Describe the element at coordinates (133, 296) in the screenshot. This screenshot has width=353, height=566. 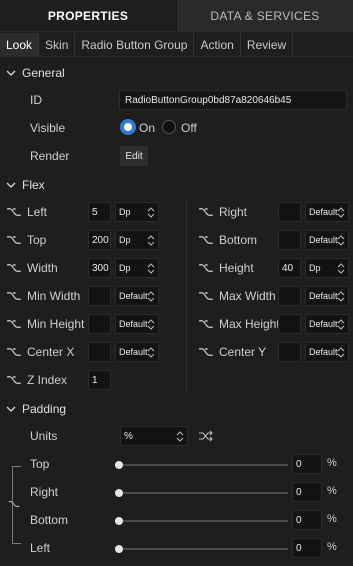
I see `flex-min-width-unit-text: Default` at that location.